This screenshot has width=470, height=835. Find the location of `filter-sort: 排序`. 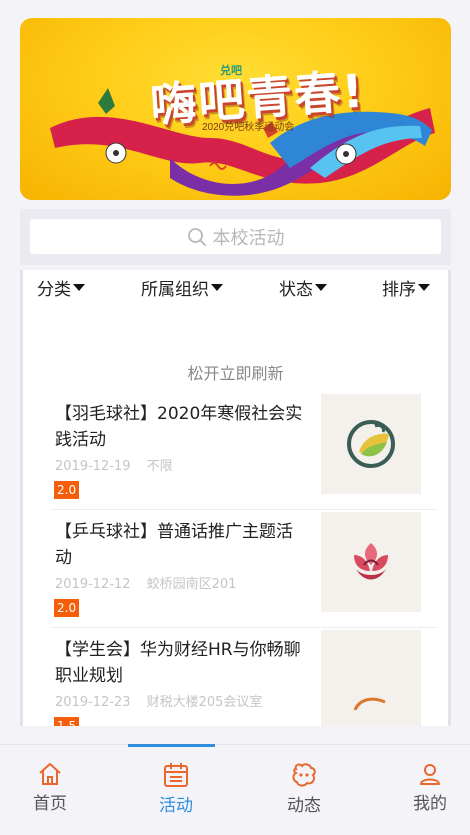

filter-sort: 排序 is located at coordinates (406, 287).